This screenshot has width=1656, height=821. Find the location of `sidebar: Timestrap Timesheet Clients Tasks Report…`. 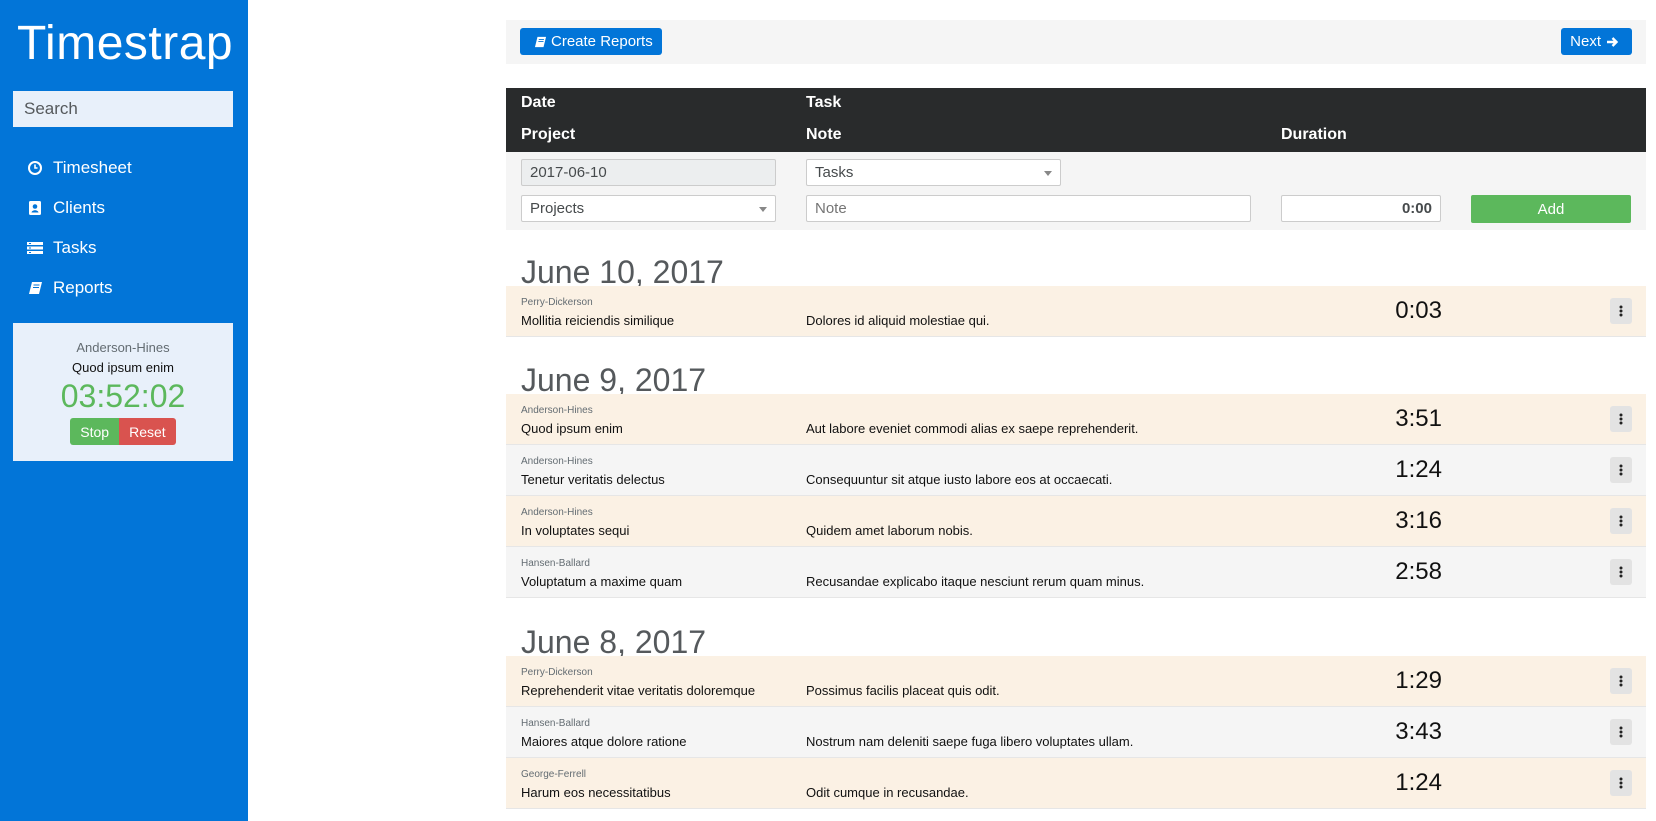

sidebar: Timestrap Timesheet Clients Tasks Report… is located at coordinates (124, 410).